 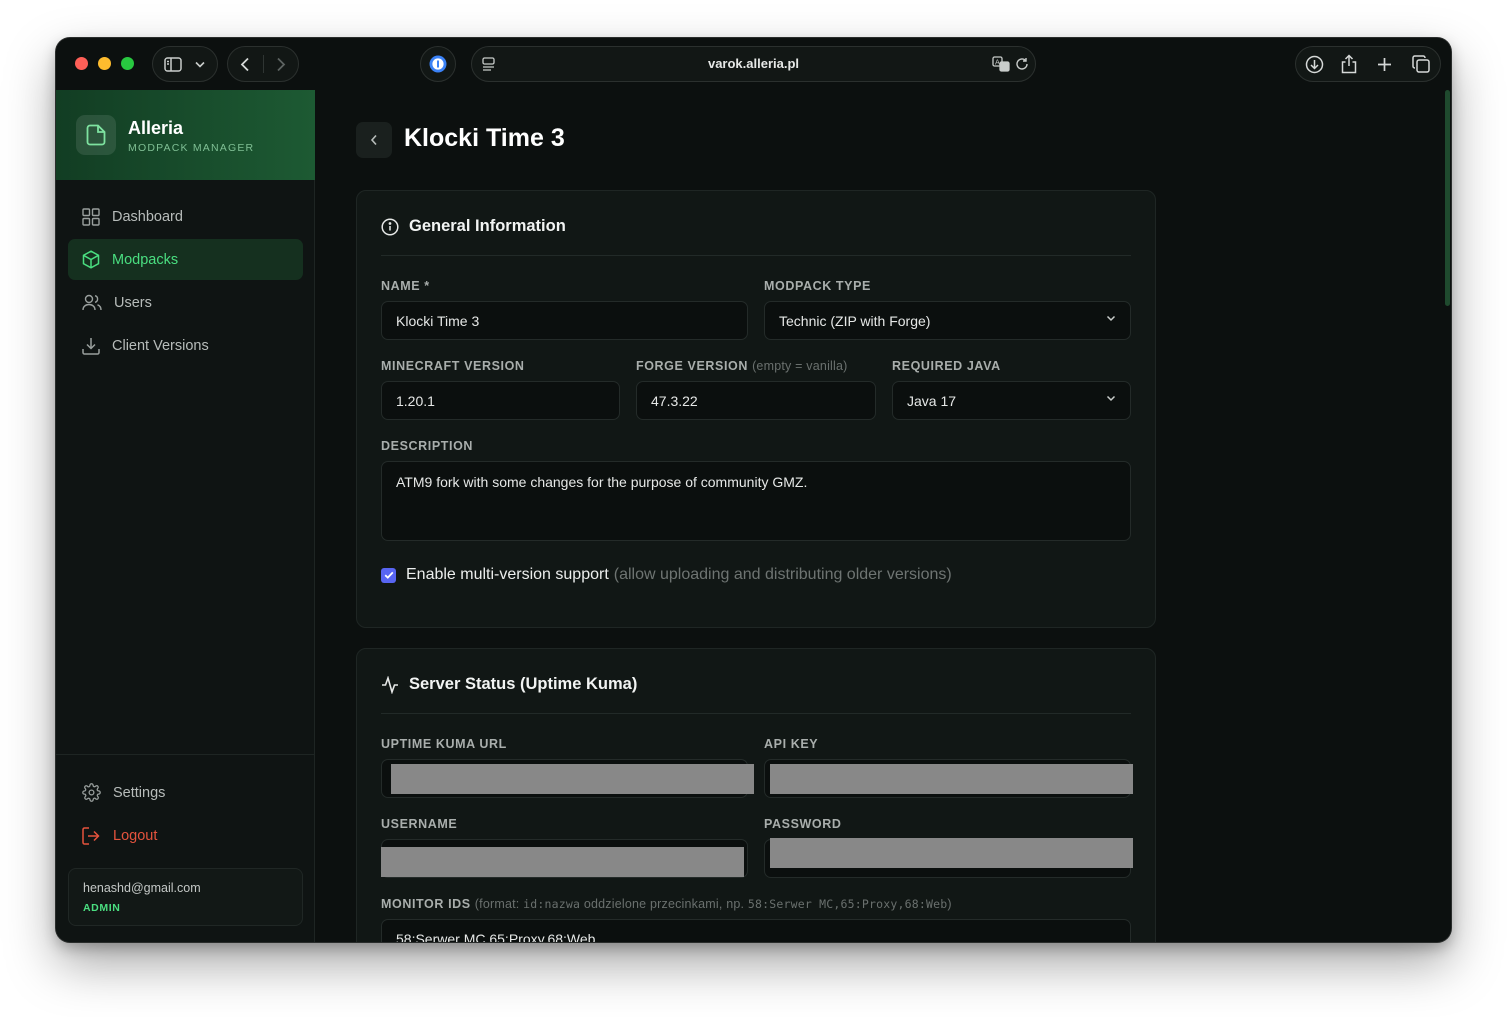 I want to click on forge-version-input: 47.3.22, so click(x=756, y=400).